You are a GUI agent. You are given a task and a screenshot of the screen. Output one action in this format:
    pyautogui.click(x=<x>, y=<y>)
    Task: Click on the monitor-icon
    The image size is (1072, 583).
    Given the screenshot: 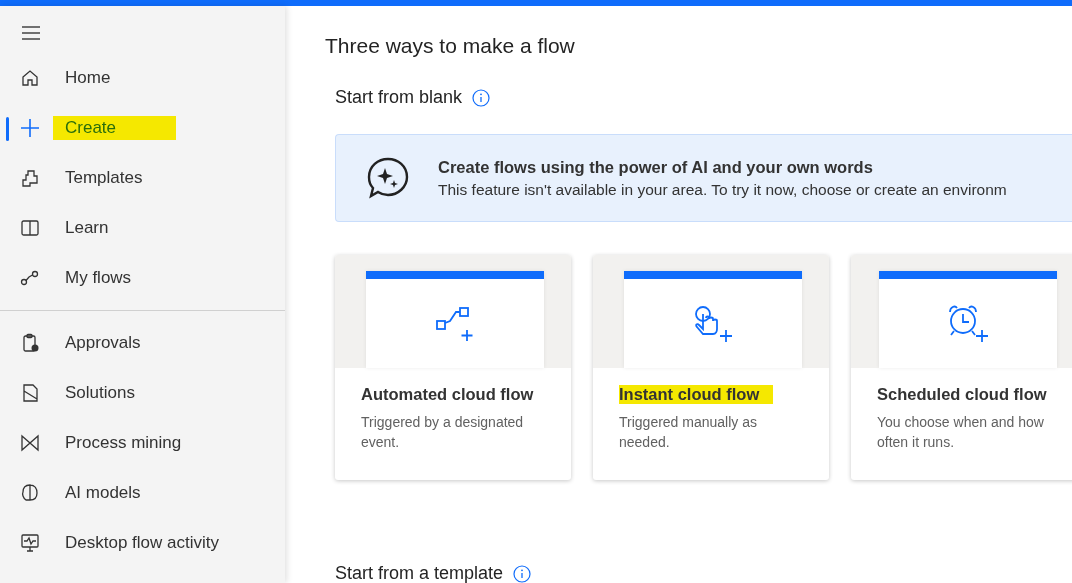 What is the action you would take?
    pyautogui.click(x=30, y=543)
    